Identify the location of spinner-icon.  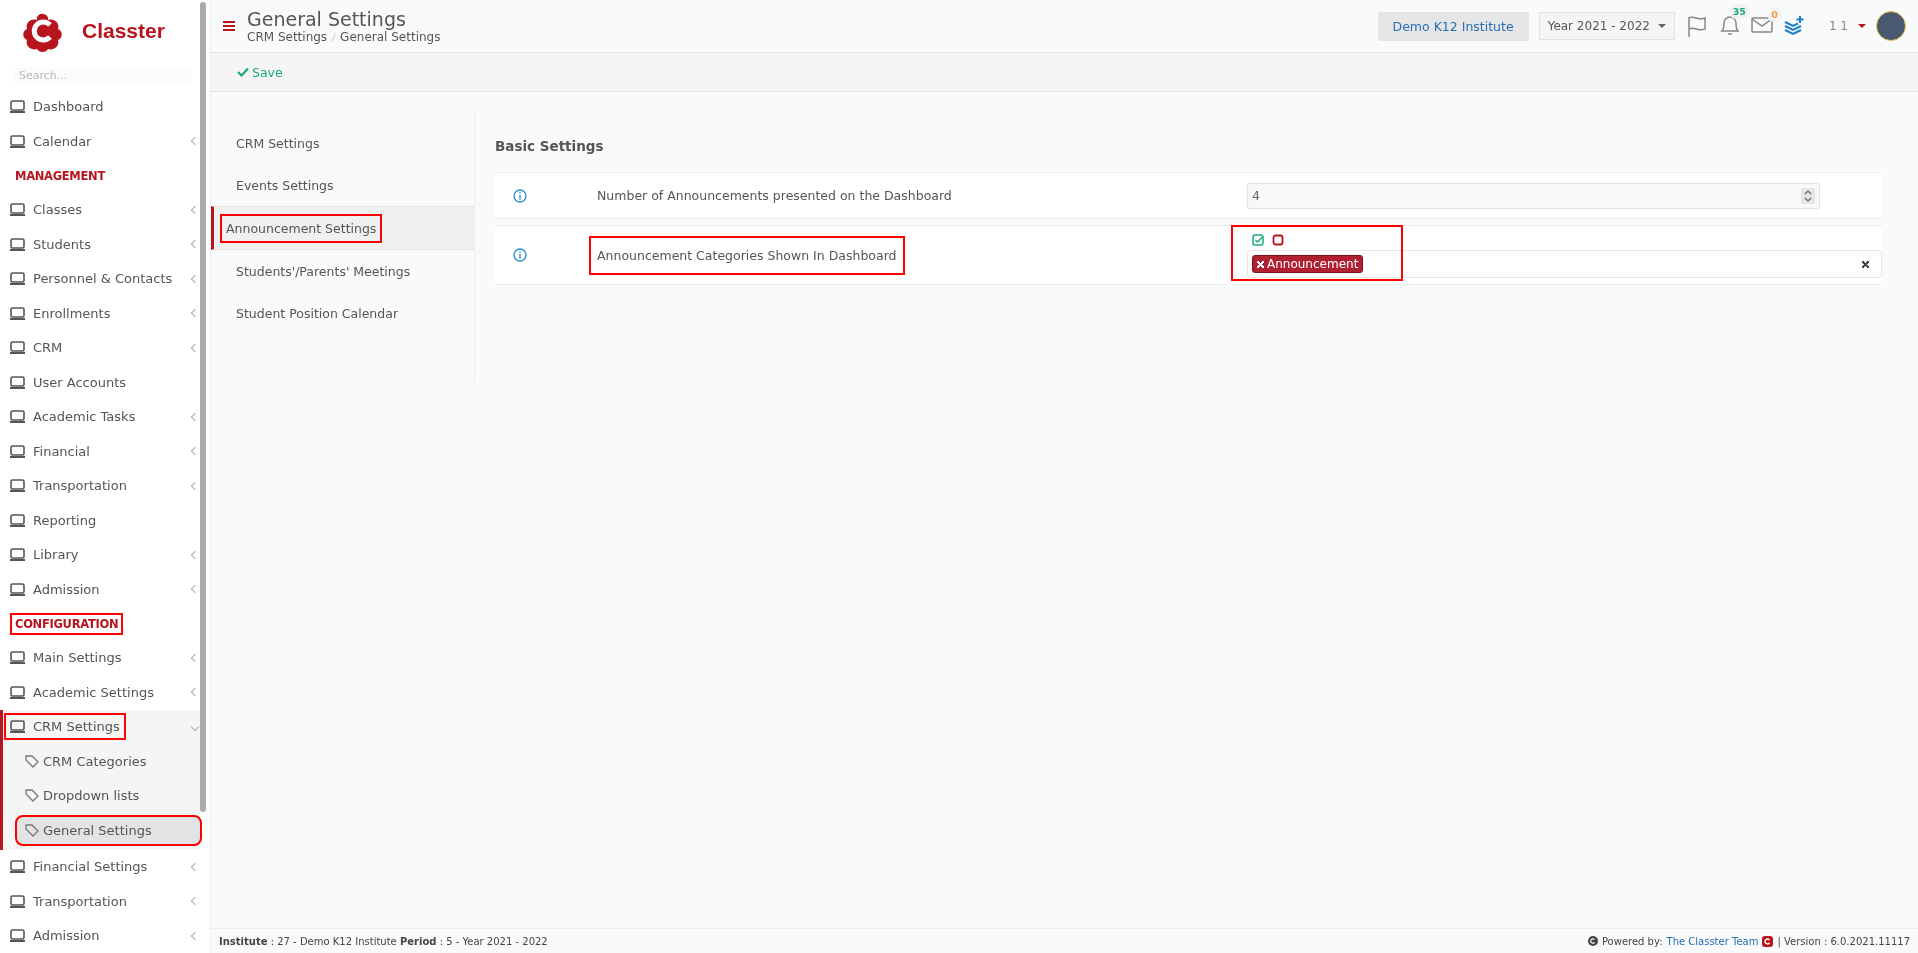
(1808, 195).